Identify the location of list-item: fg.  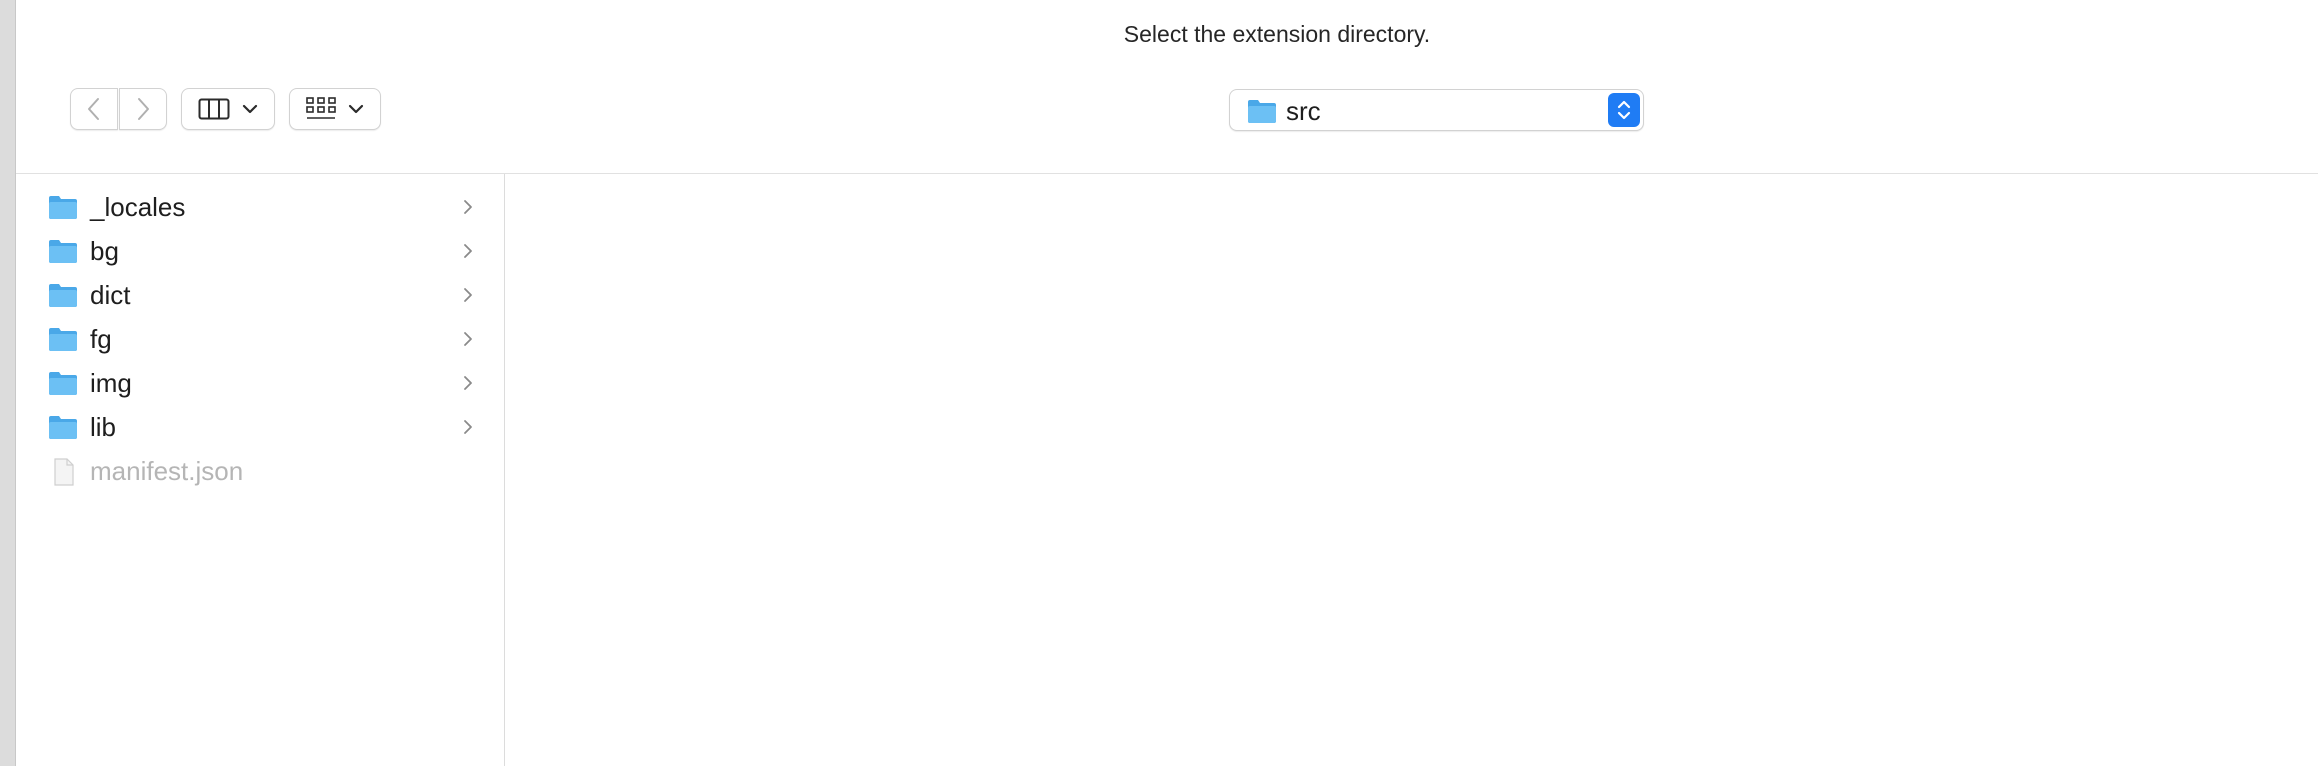
(260, 340).